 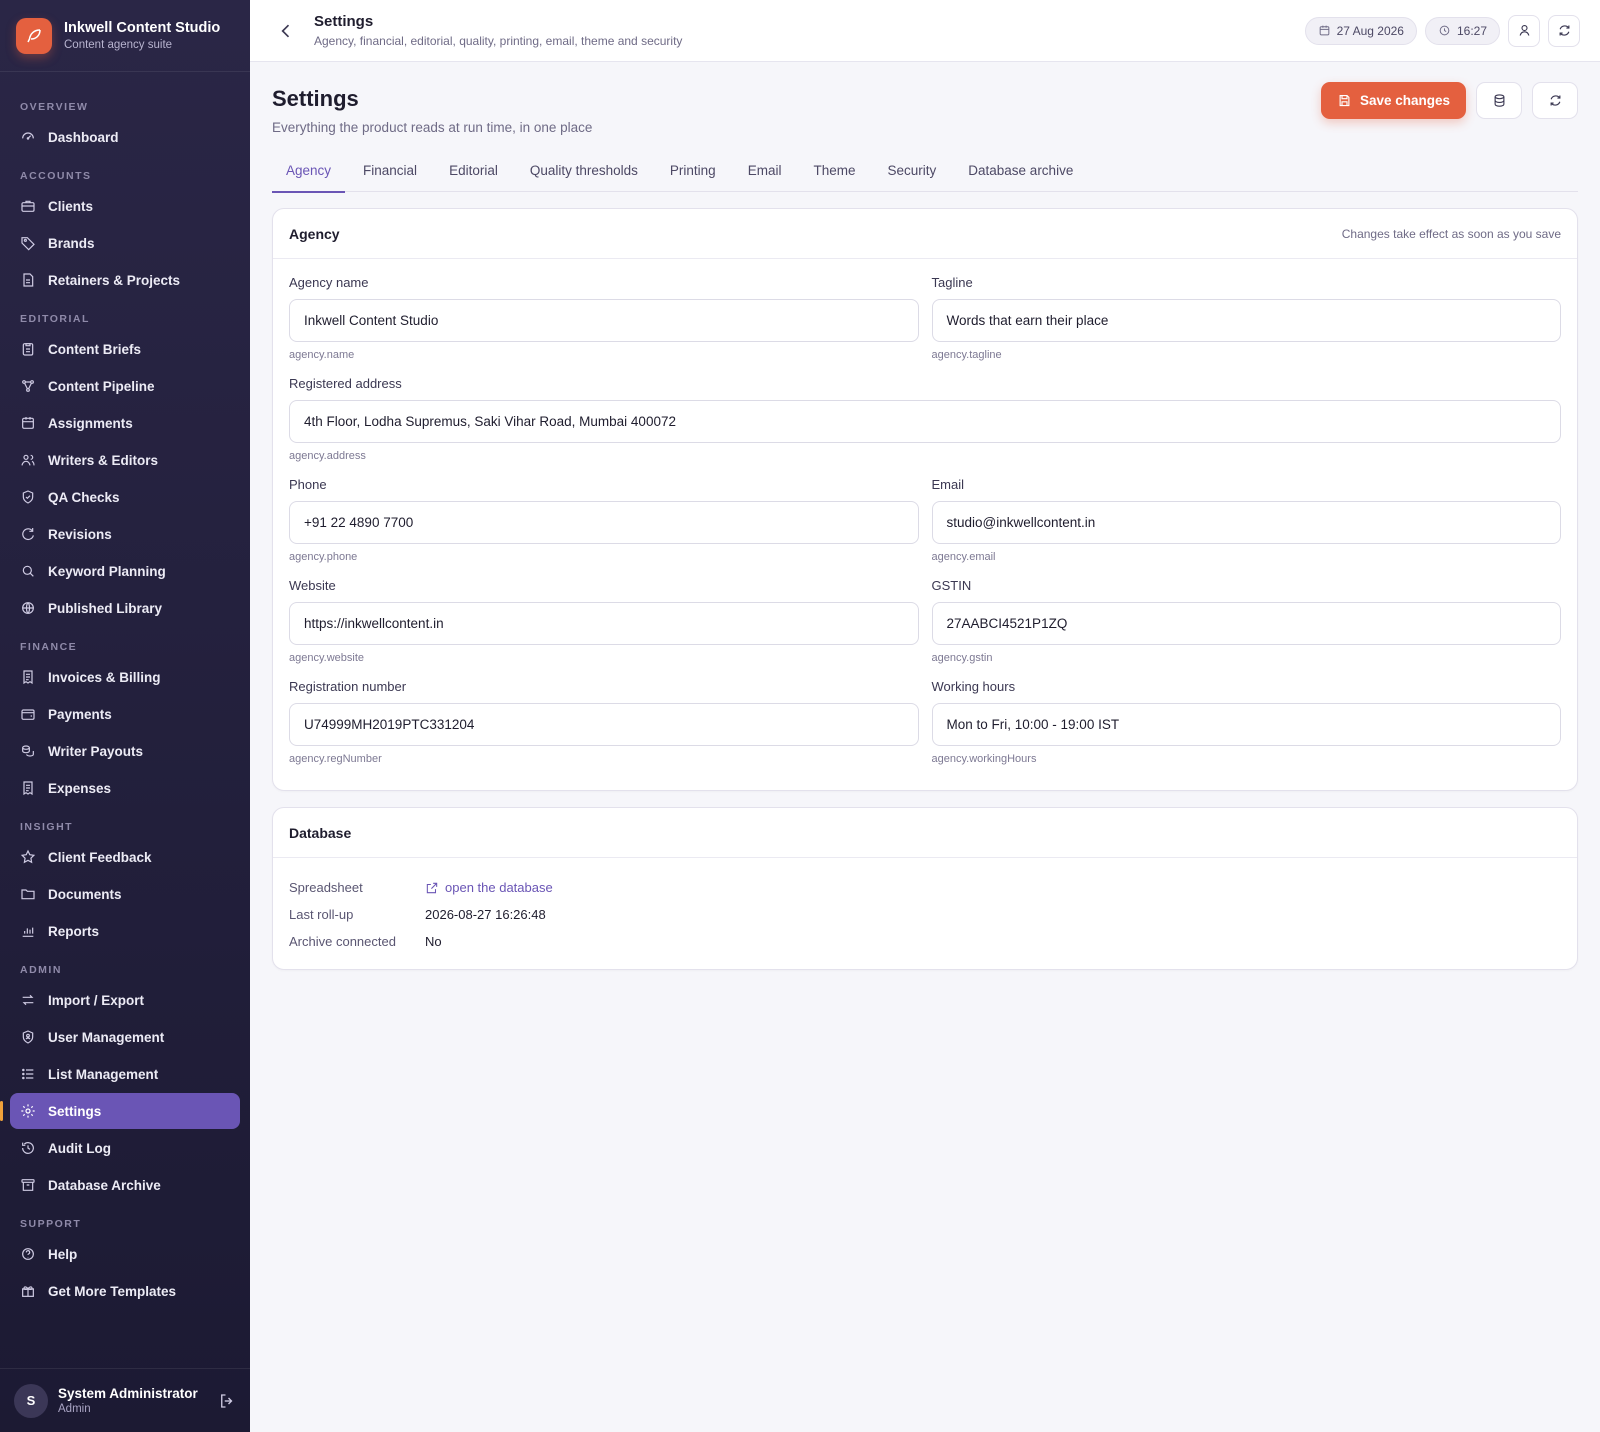 I want to click on agency-name-label: Agency name, so click(x=329, y=282).